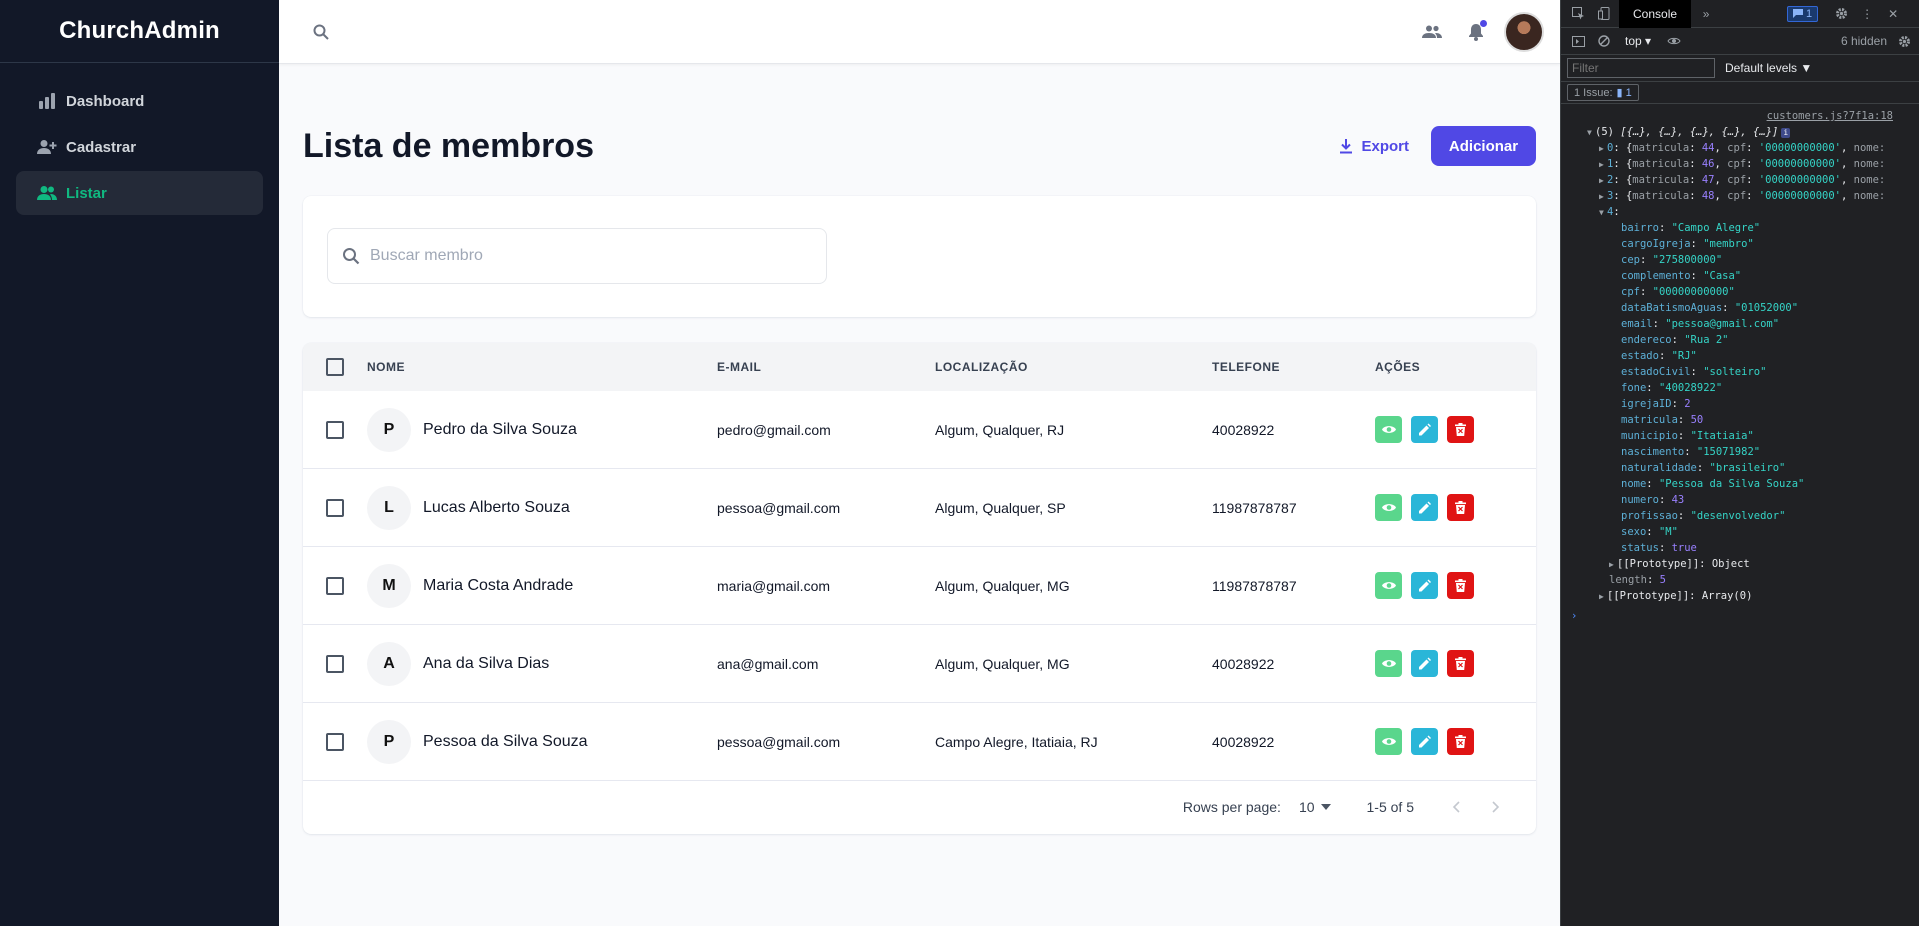 The width and height of the screenshot is (1919, 926). What do you see at coordinates (505, 741) in the screenshot?
I see `member-name: Pessoa da Silva Souza` at bounding box center [505, 741].